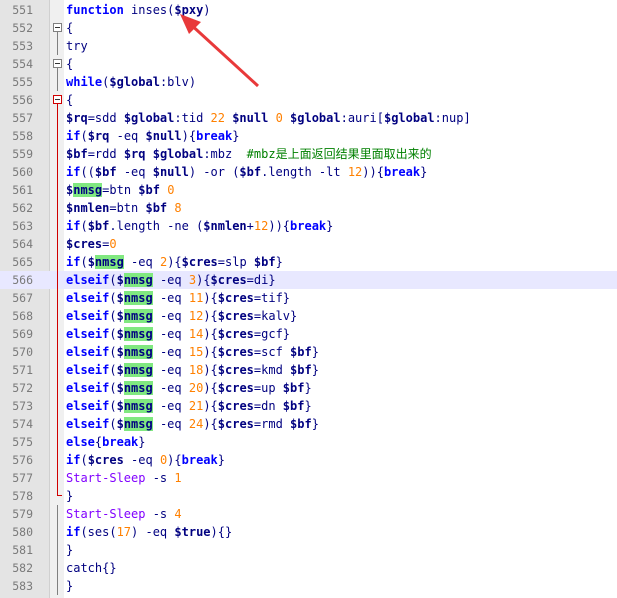  What do you see at coordinates (308, 244) in the screenshot?
I see `code-line: 564 $cres=0` at bounding box center [308, 244].